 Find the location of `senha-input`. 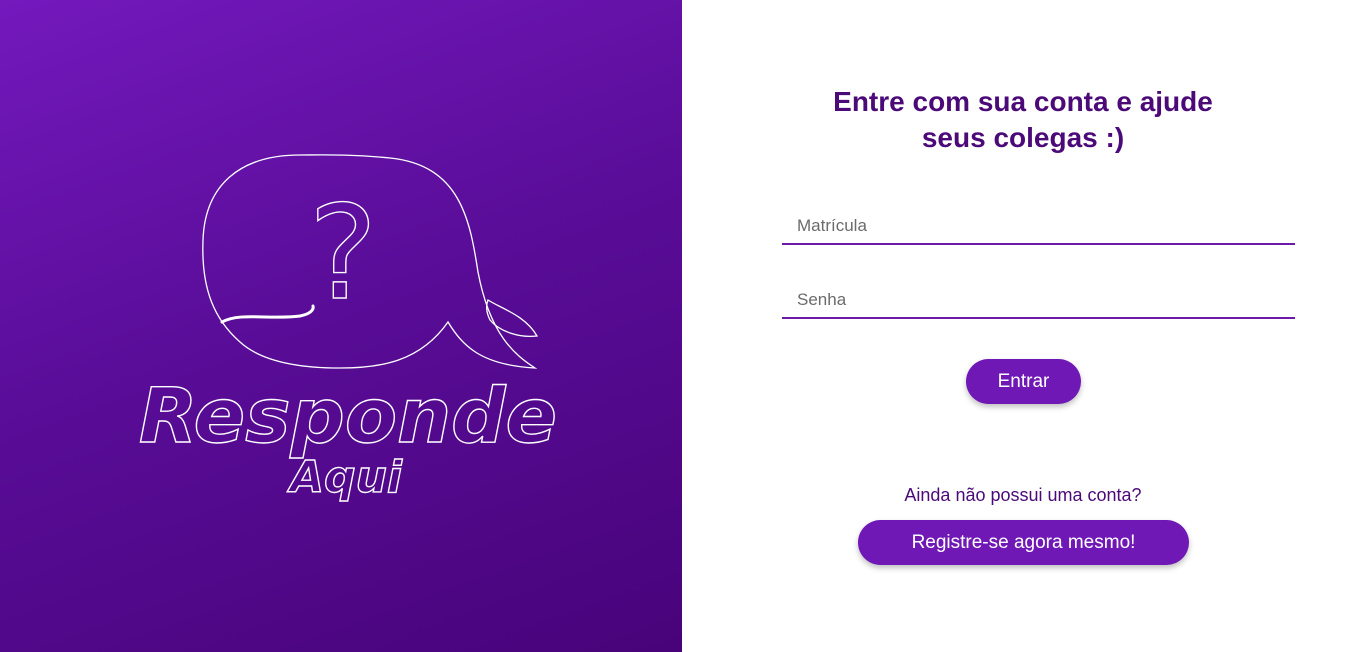

senha-input is located at coordinates (1038, 300).